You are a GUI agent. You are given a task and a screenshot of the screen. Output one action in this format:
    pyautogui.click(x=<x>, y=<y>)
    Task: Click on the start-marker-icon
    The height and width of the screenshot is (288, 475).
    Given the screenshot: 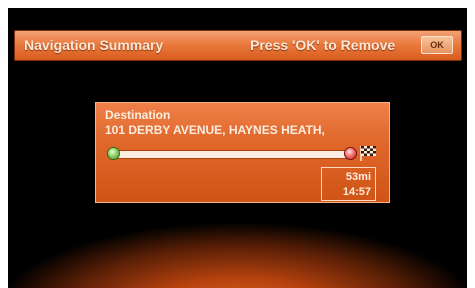 What is the action you would take?
    pyautogui.click(x=113, y=153)
    